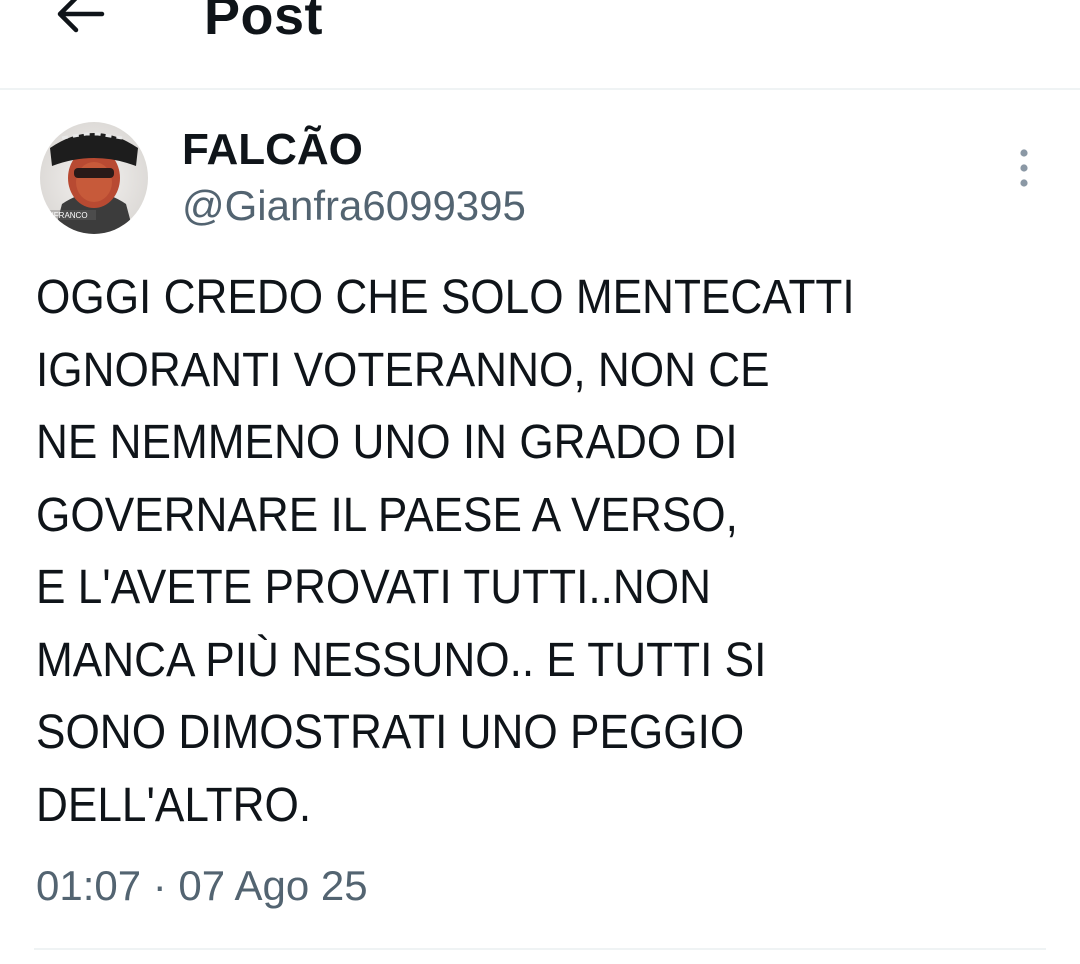 The height and width of the screenshot is (964, 1080). What do you see at coordinates (81, 16) in the screenshot?
I see `arrow-left-icon` at bounding box center [81, 16].